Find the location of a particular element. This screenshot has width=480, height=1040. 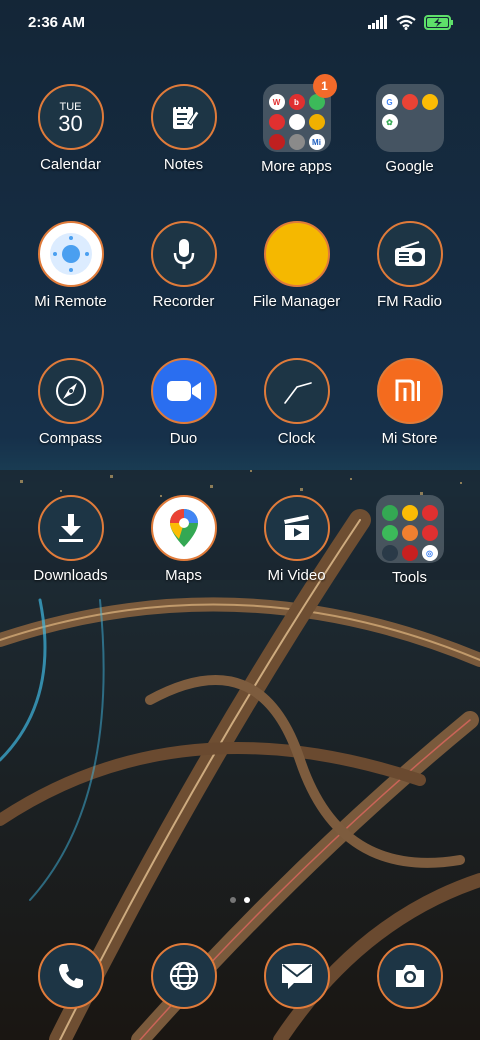

status-icons is located at coordinates (411, 22).